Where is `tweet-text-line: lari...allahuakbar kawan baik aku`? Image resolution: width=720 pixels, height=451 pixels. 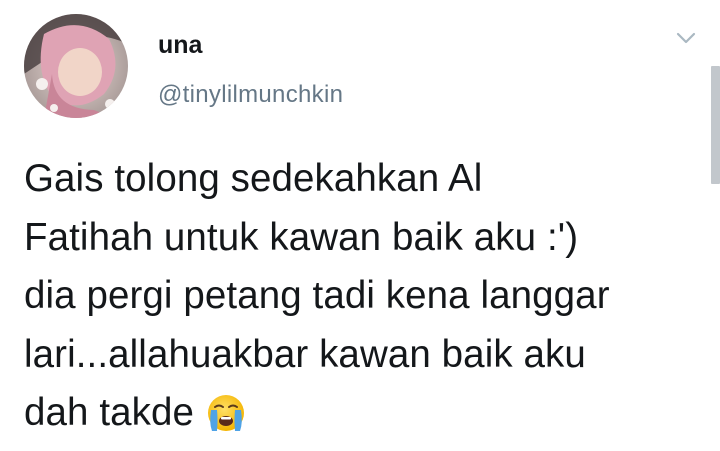 tweet-text-line: lari...allahuakbar kawan baik aku is located at coordinates (305, 354).